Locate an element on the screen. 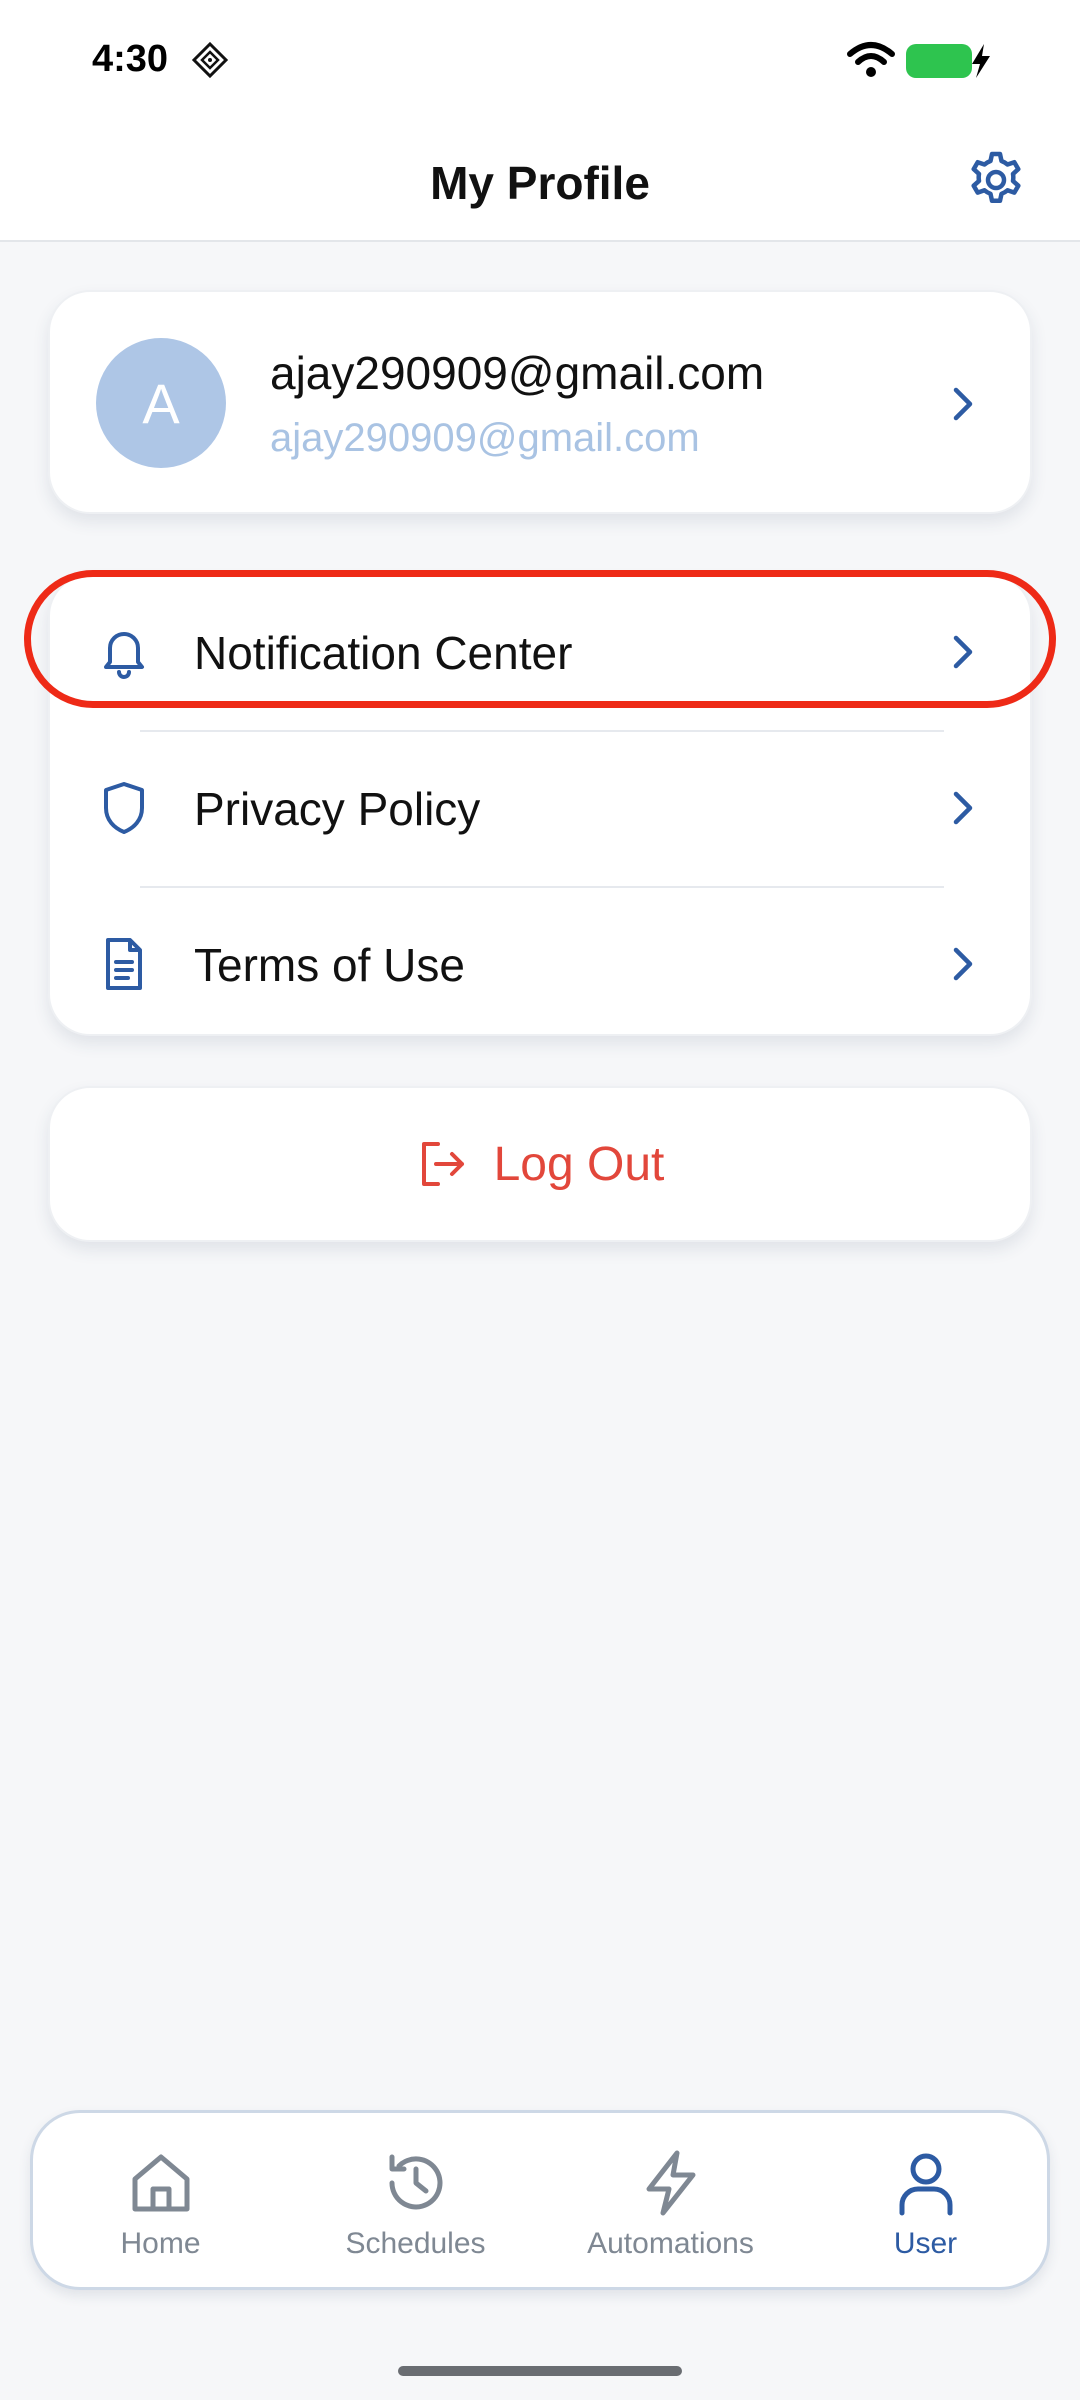 The image size is (1080, 2400). tab-label: Automations is located at coordinates (670, 2243).